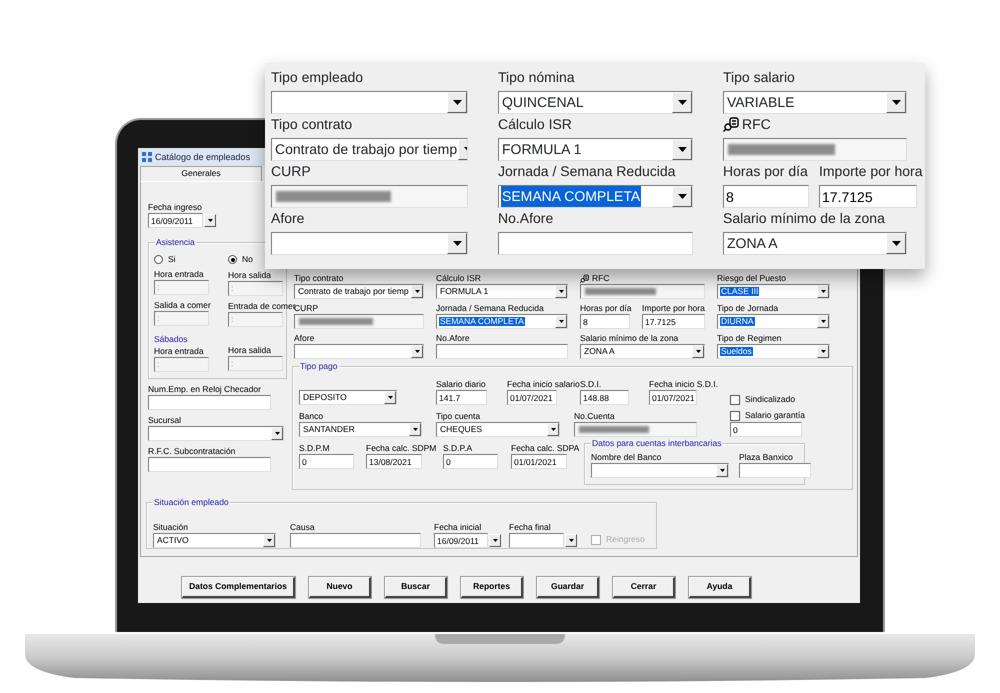  What do you see at coordinates (461, 384) in the screenshot?
I see `field-label: Salario diario` at bounding box center [461, 384].